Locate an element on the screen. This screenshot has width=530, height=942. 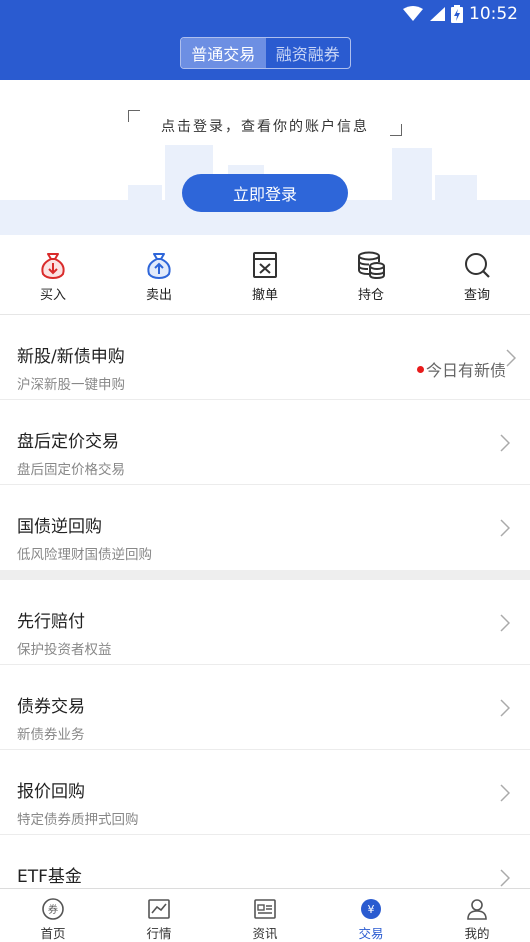
quick-action-query: 查询 is located at coordinates (477, 274).